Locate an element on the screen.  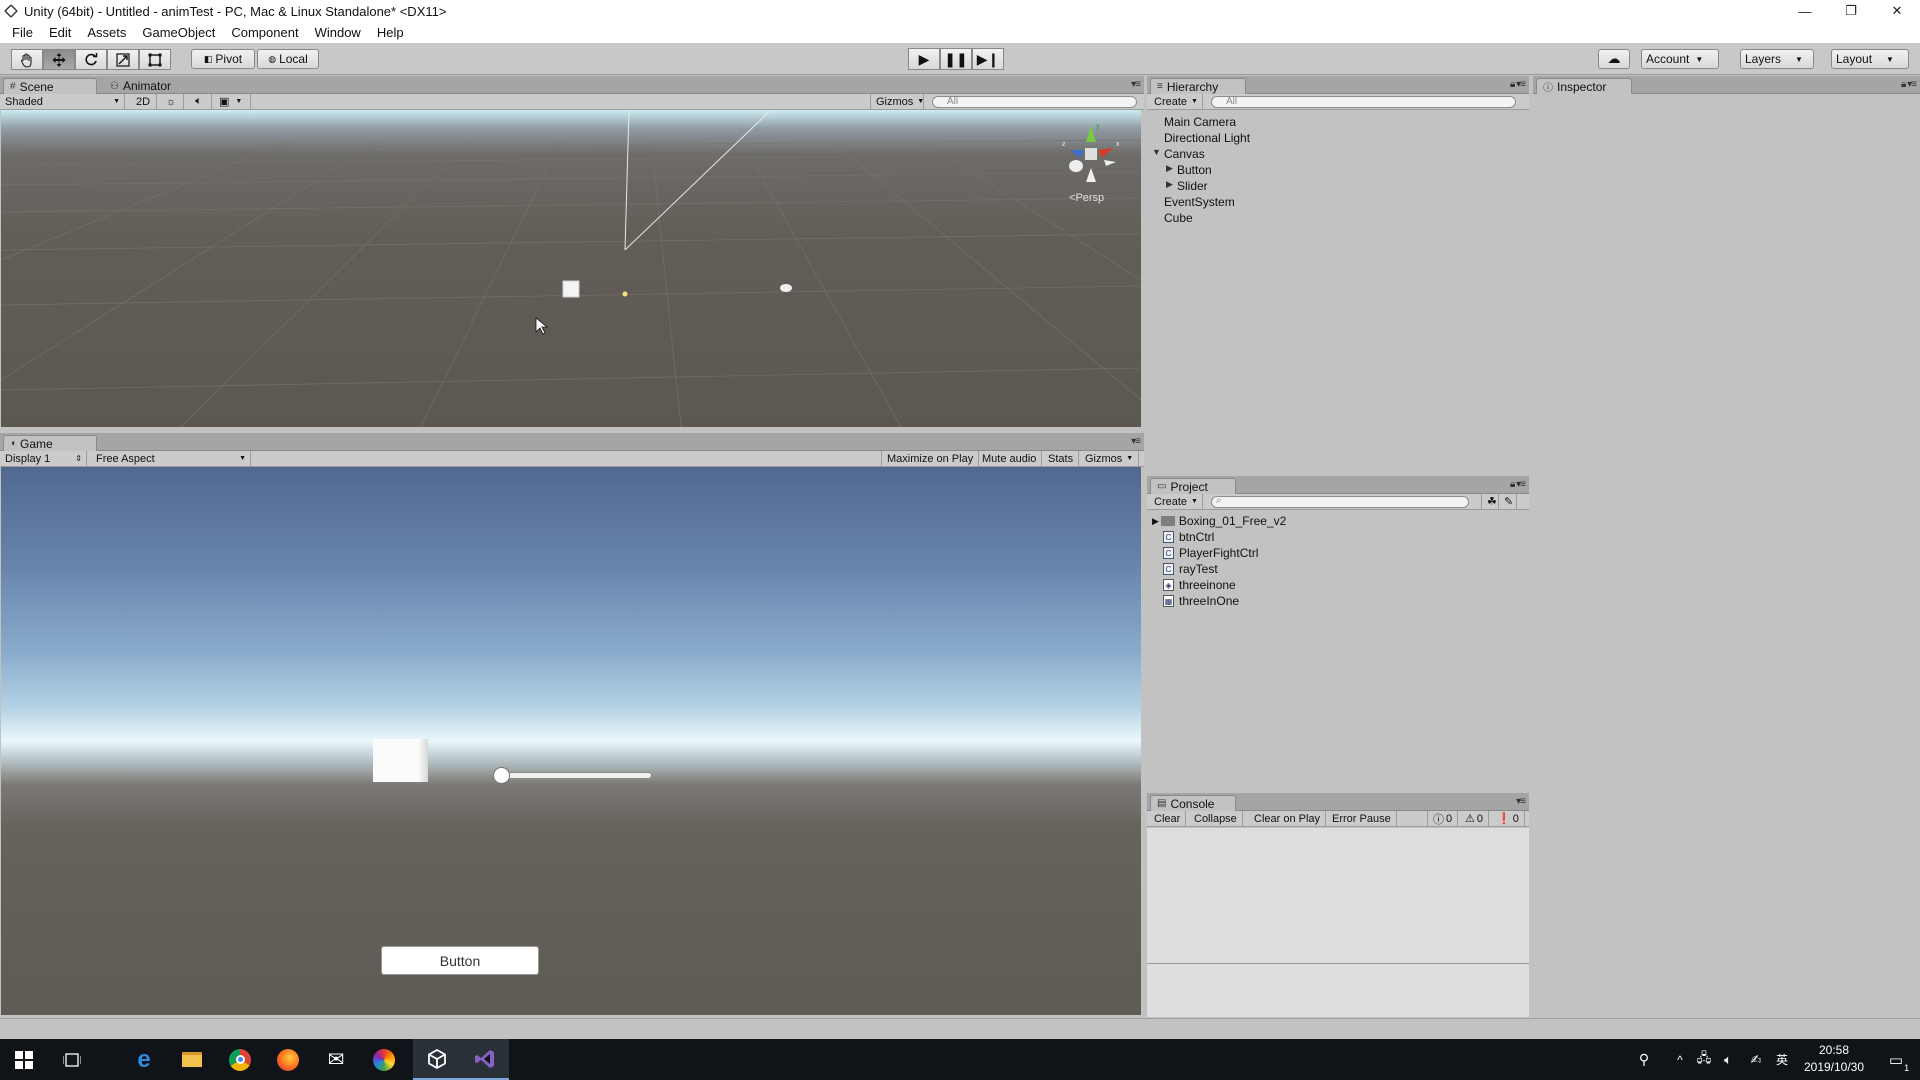
aspect-dropdown: Free Aspect ▼ is located at coordinates (171, 458).